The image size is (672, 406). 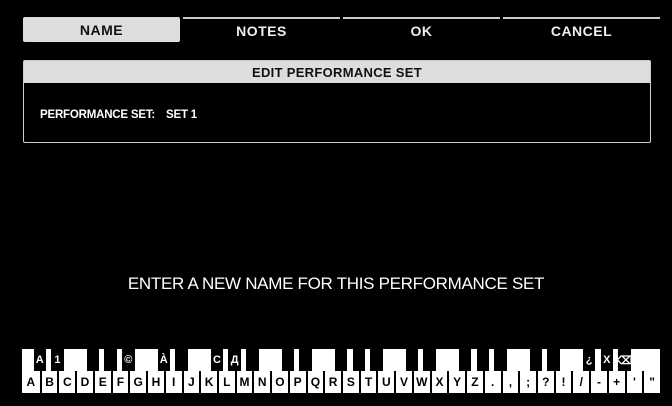 I want to click on key-white-12: M, so click(x=243, y=382).